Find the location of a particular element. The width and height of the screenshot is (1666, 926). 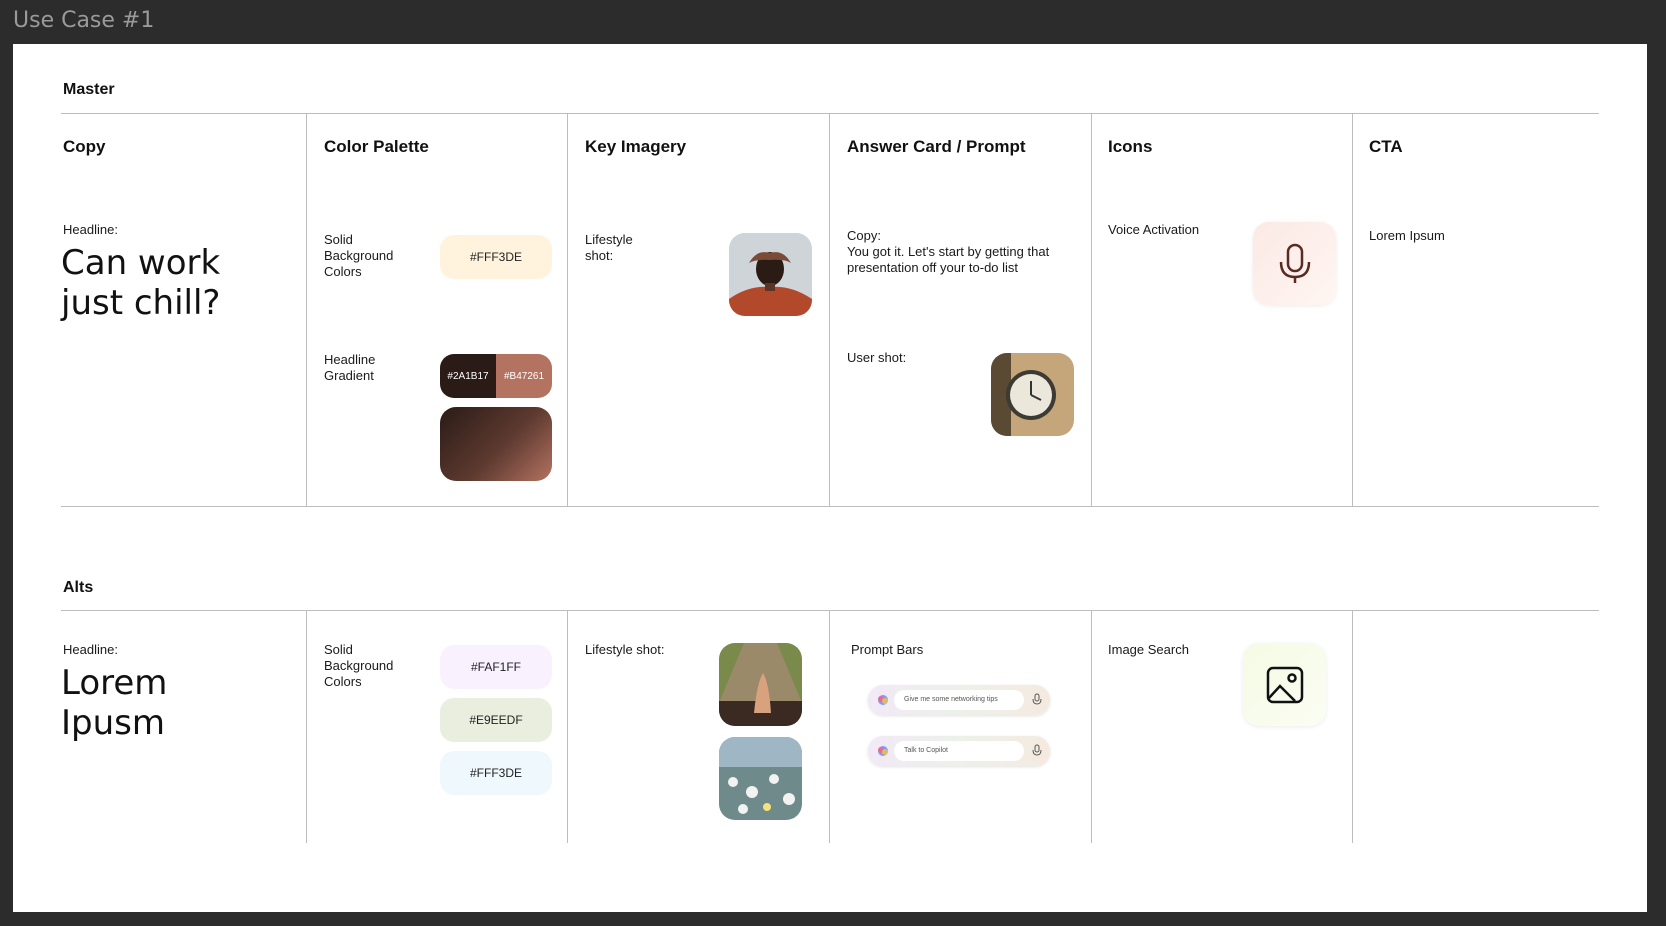

gradient-preview is located at coordinates (496, 444).